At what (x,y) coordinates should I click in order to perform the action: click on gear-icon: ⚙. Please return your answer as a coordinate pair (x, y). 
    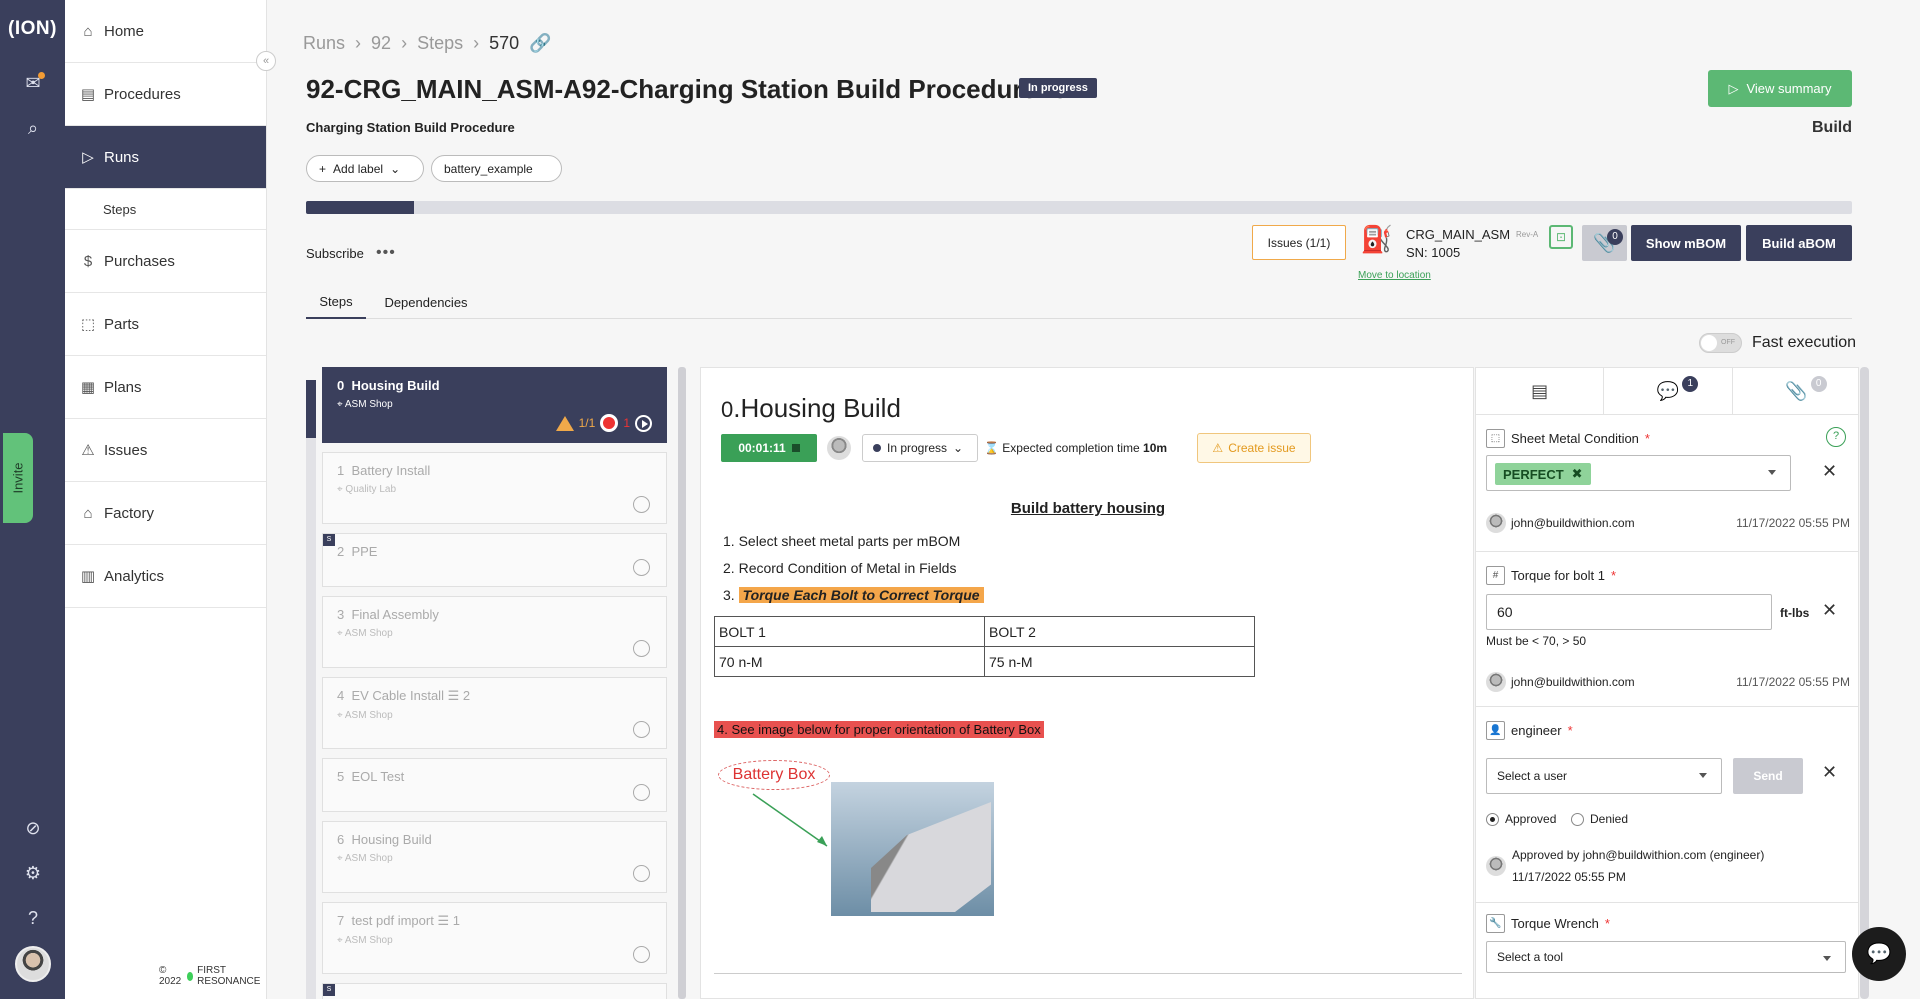
    Looking at the image, I should click on (33, 873).